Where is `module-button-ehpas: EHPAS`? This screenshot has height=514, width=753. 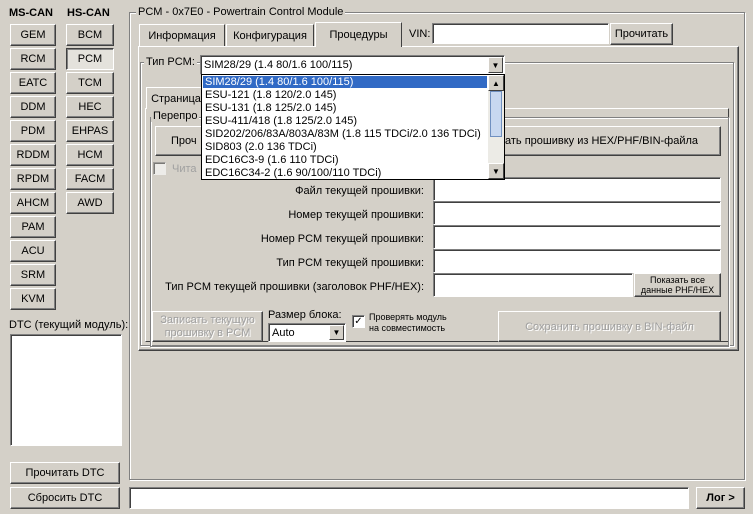 module-button-ehpas: EHPAS is located at coordinates (90, 131).